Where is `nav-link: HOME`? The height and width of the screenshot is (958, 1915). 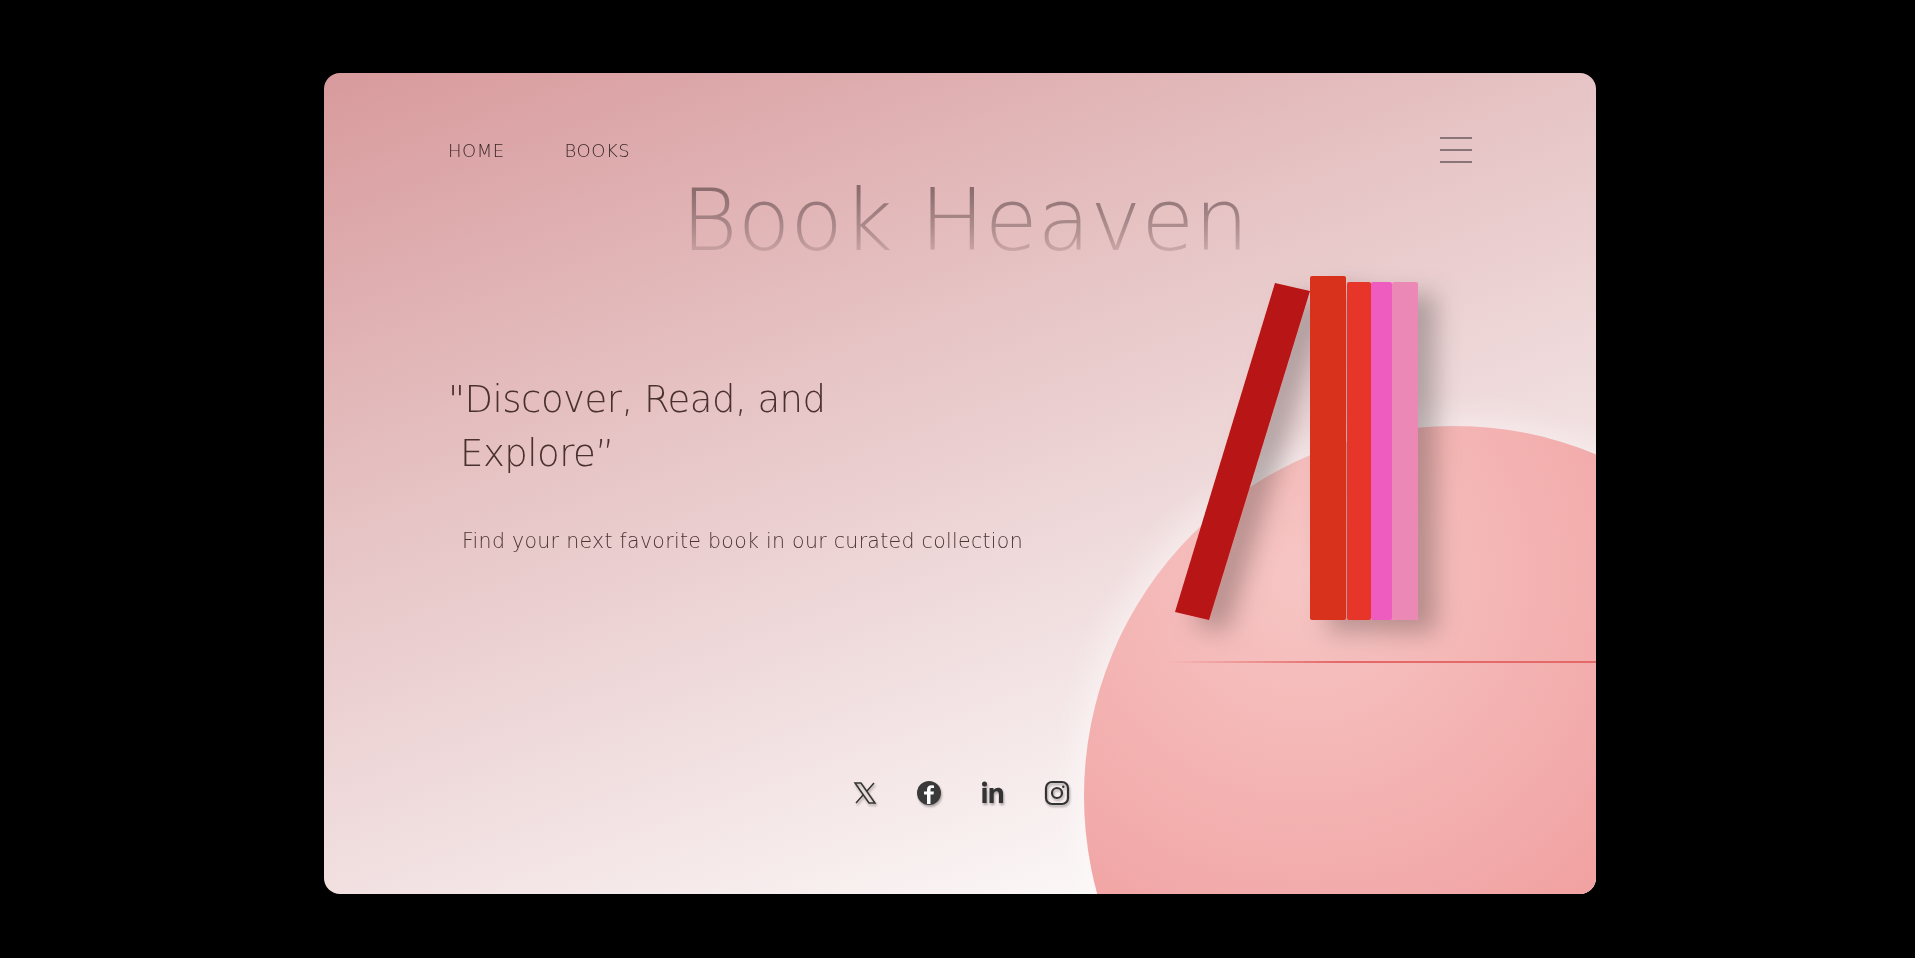 nav-link: HOME is located at coordinates (476, 150).